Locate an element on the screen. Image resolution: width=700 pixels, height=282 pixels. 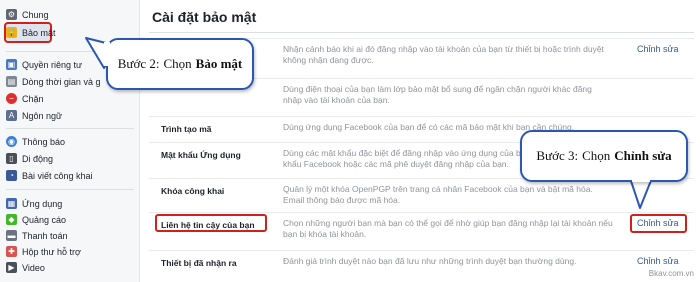
step3-pointer is located at coordinates (641, 193).